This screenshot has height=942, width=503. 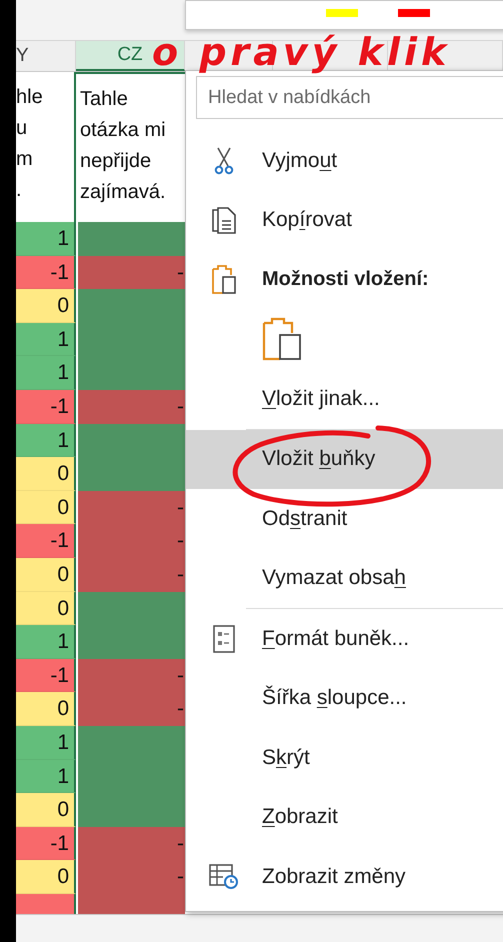 I want to click on clipboard-icon, so click(x=224, y=279).